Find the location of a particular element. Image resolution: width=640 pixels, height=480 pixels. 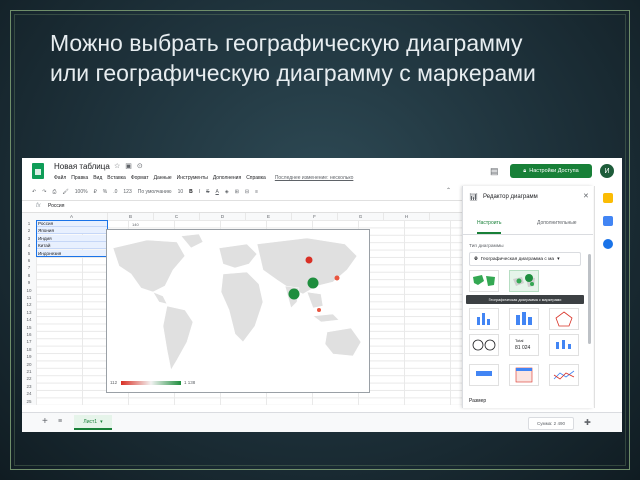

star-icon: ☆ is located at coordinates (119, 166).